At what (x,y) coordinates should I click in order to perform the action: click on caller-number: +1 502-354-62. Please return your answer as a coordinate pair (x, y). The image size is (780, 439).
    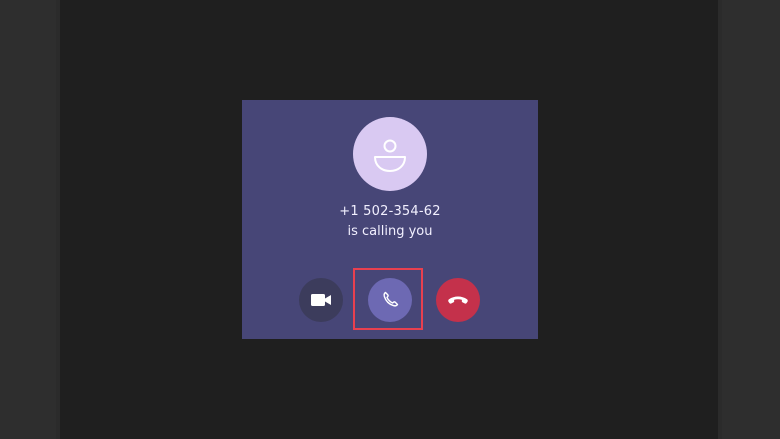
    Looking at the image, I should click on (390, 211).